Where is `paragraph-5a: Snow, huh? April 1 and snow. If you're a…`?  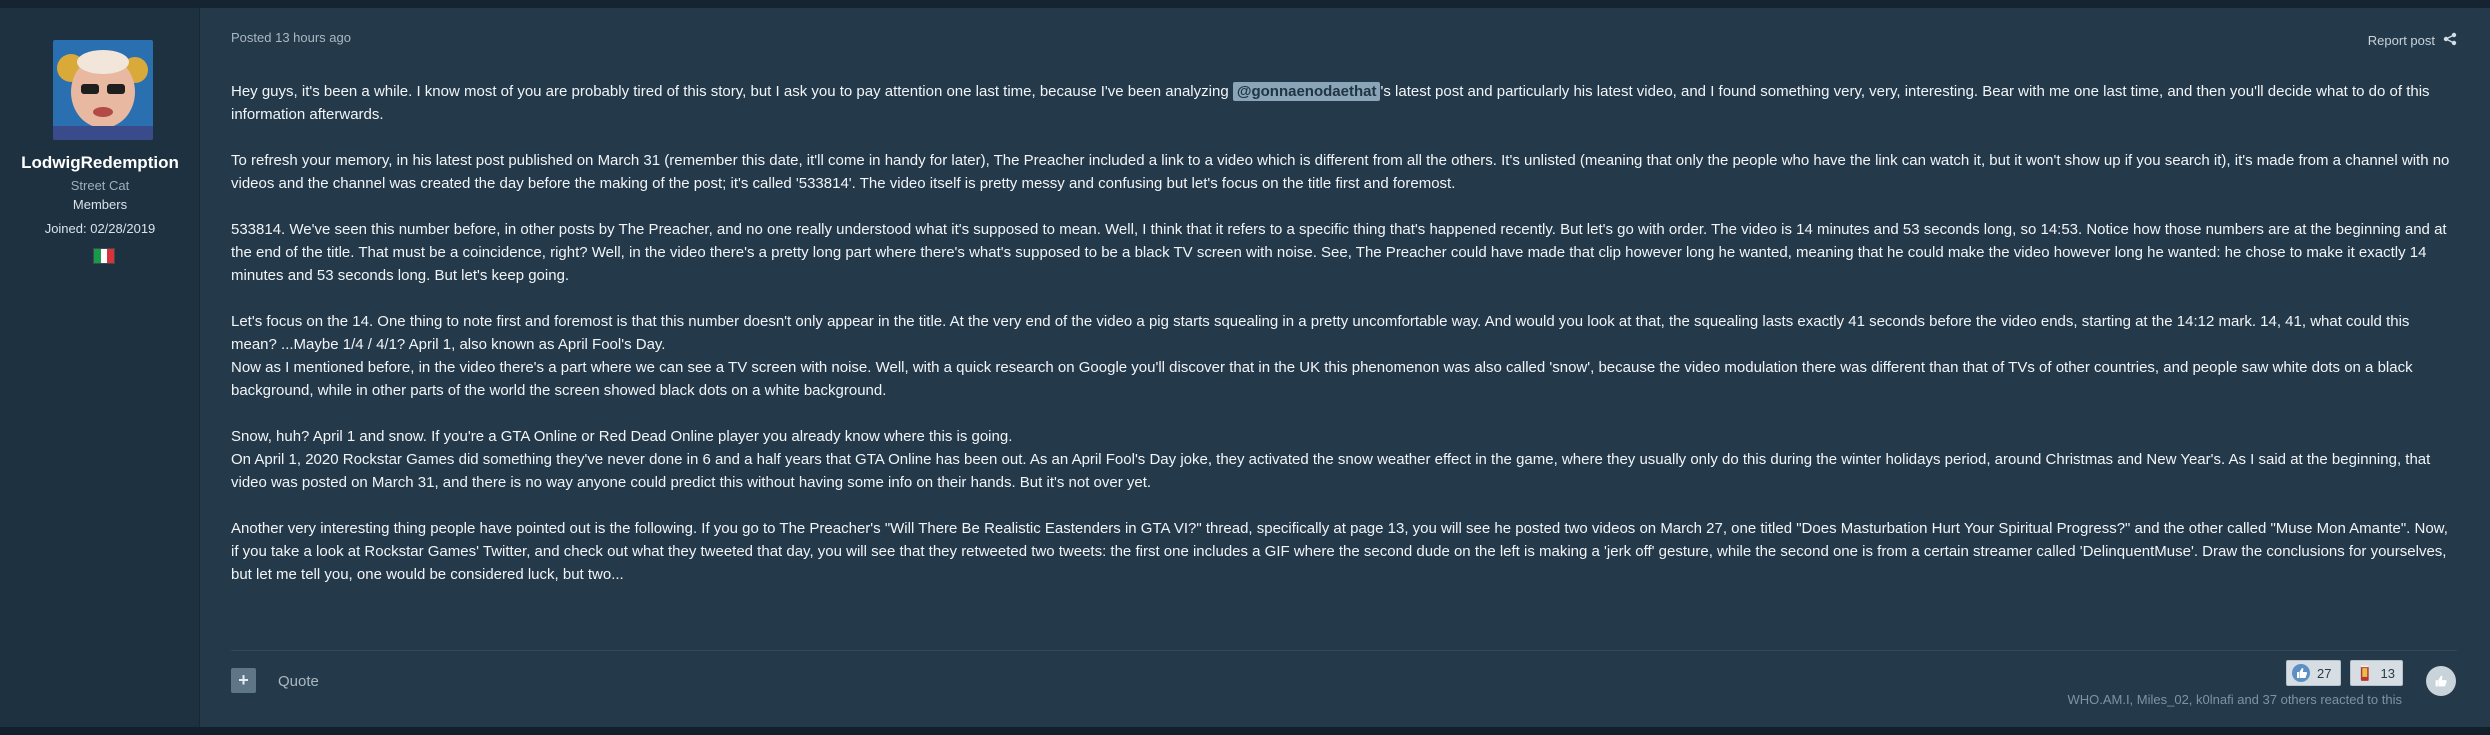
paragraph-5a: Snow, huh? April 1 and snow. If you're a… is located at coordinates (622, 436).